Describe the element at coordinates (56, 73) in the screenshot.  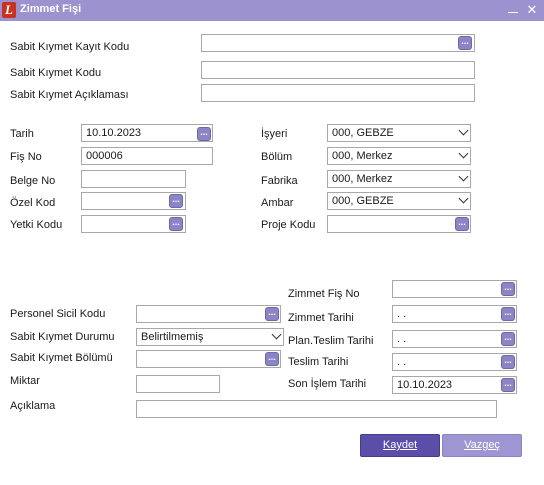
I see `label-kiymet-kodu: Sabit Kıymet Kodu` at that location.